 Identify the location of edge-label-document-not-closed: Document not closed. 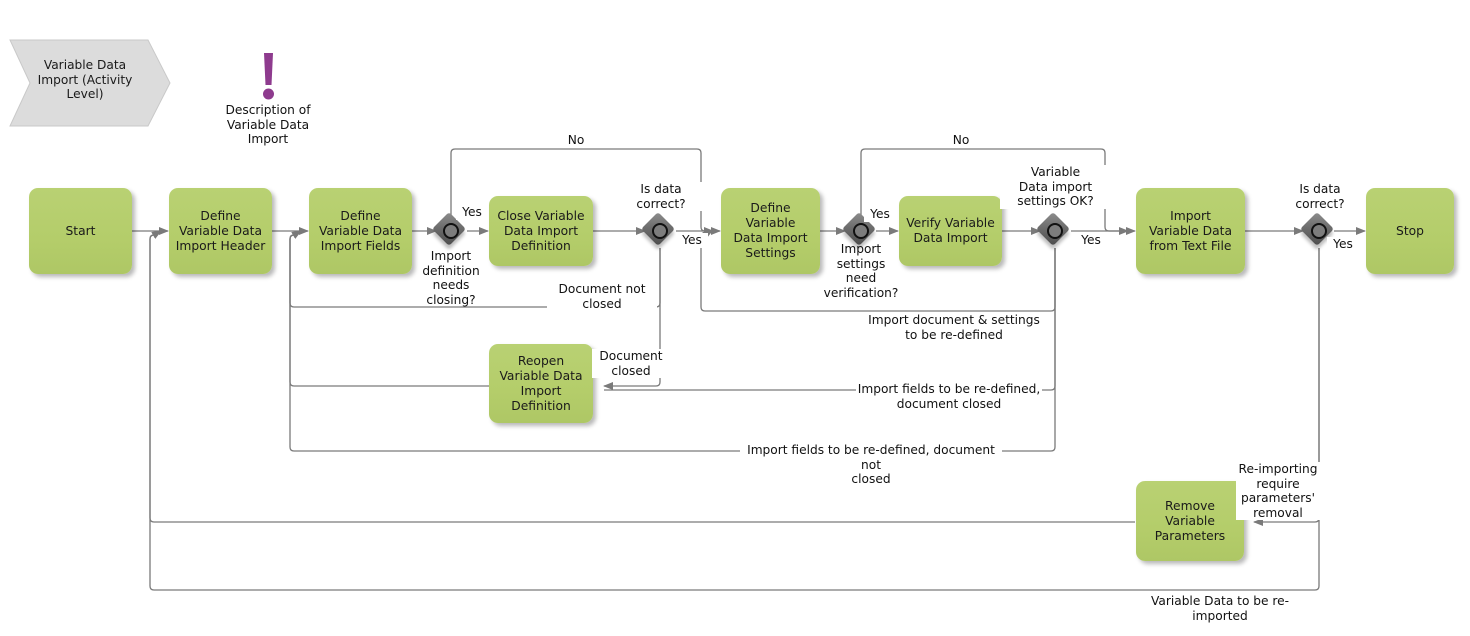
(602, 296).